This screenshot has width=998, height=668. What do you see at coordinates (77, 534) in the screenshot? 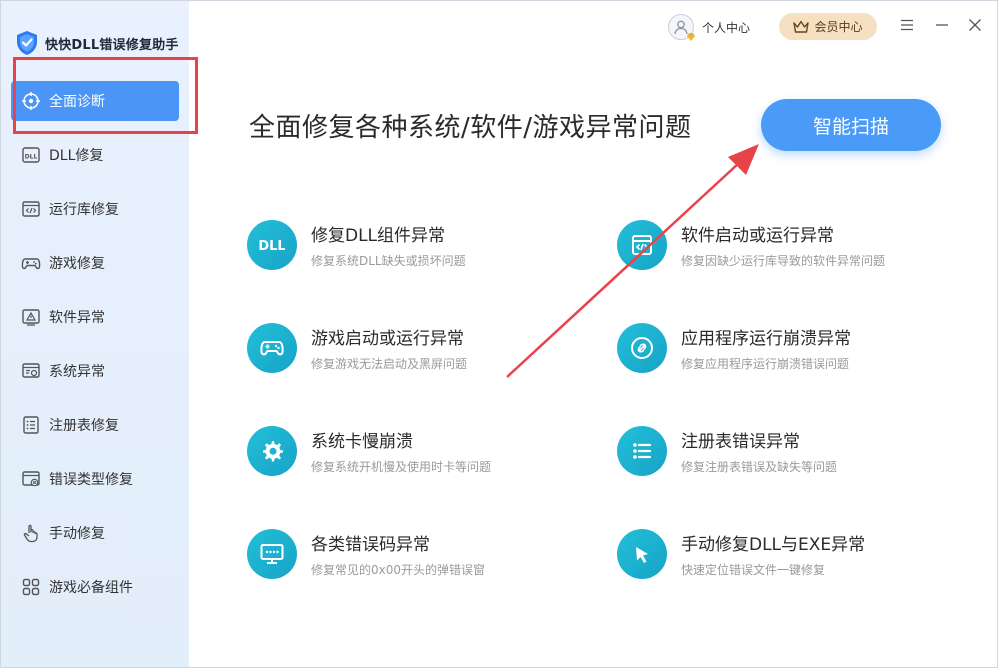
I see `sidebar-item-label: 手动修复` at bounding box center [77, 534].